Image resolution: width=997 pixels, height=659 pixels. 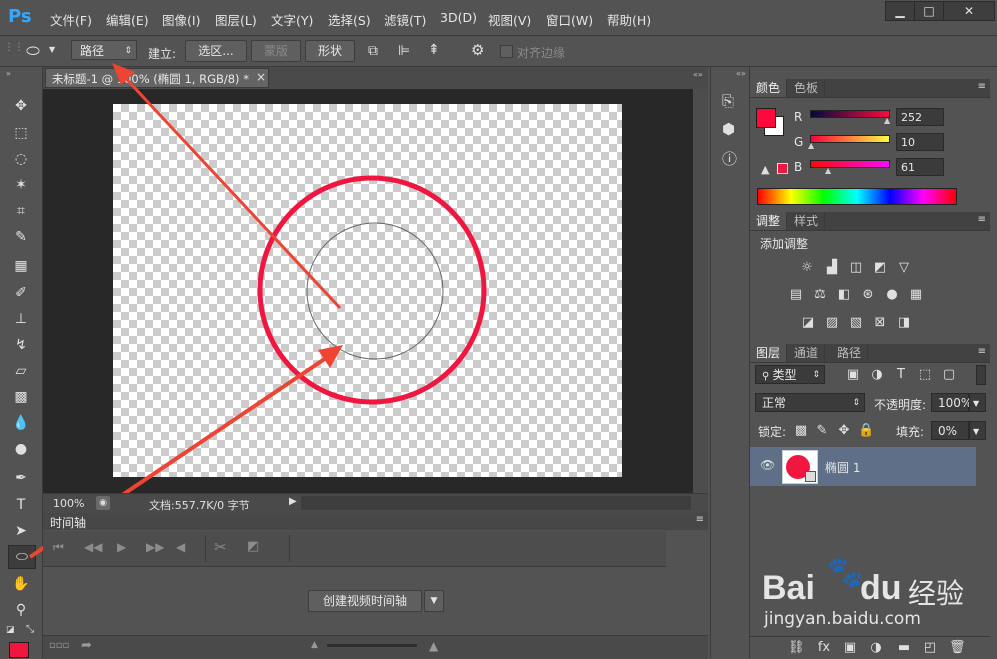 What do you see at coordinates (853, 375) in the screenshot?
I see `pixel-filter-icon: ▣` at bounding box center [853, 375].